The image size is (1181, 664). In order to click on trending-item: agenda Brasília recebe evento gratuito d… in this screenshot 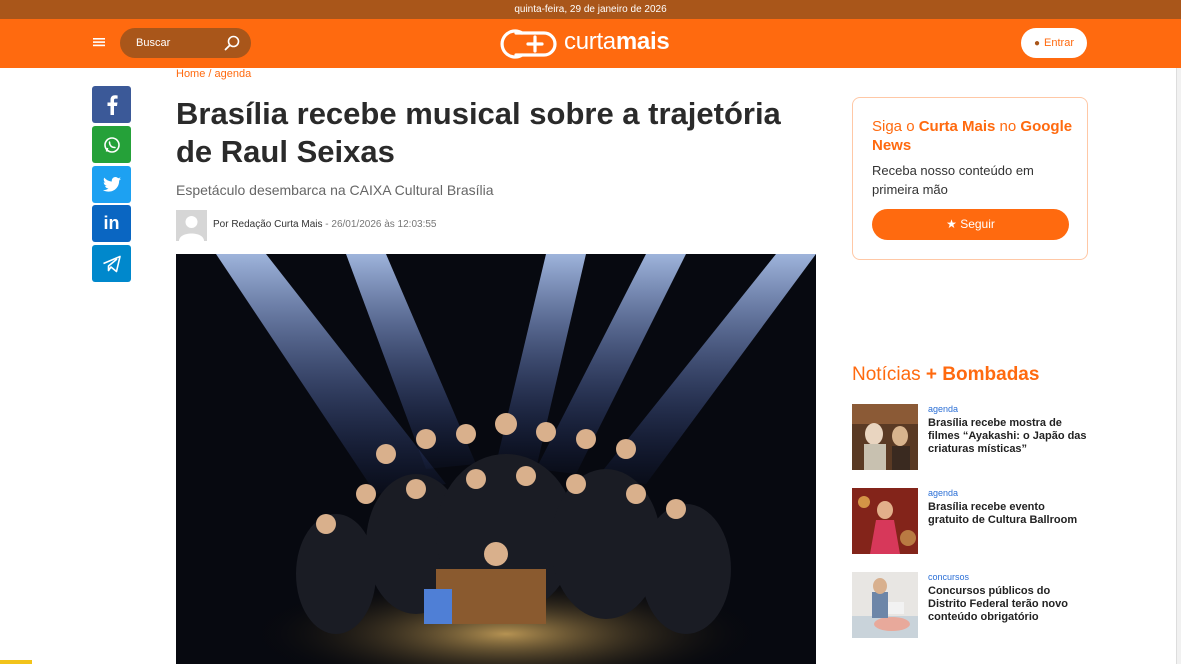, I will do `click(970, 522)`.